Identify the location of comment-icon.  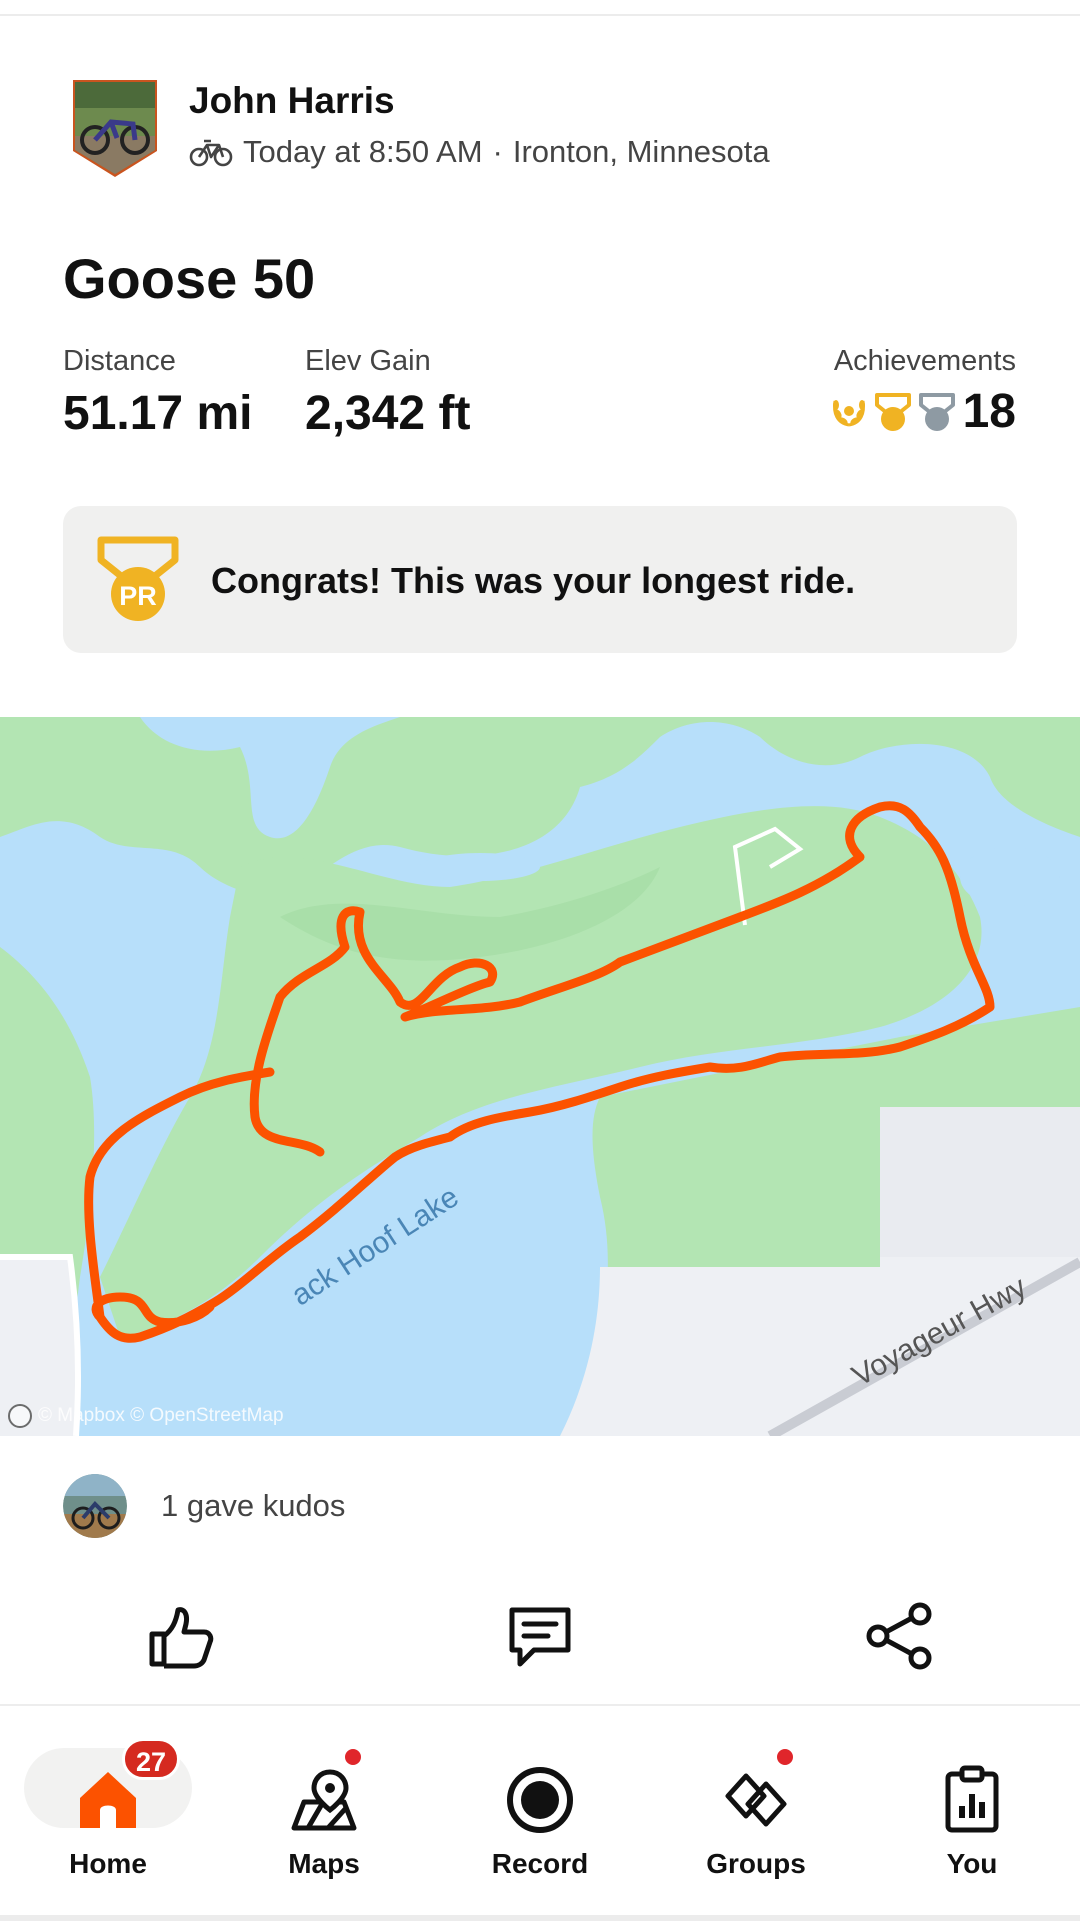
(540, 1637).